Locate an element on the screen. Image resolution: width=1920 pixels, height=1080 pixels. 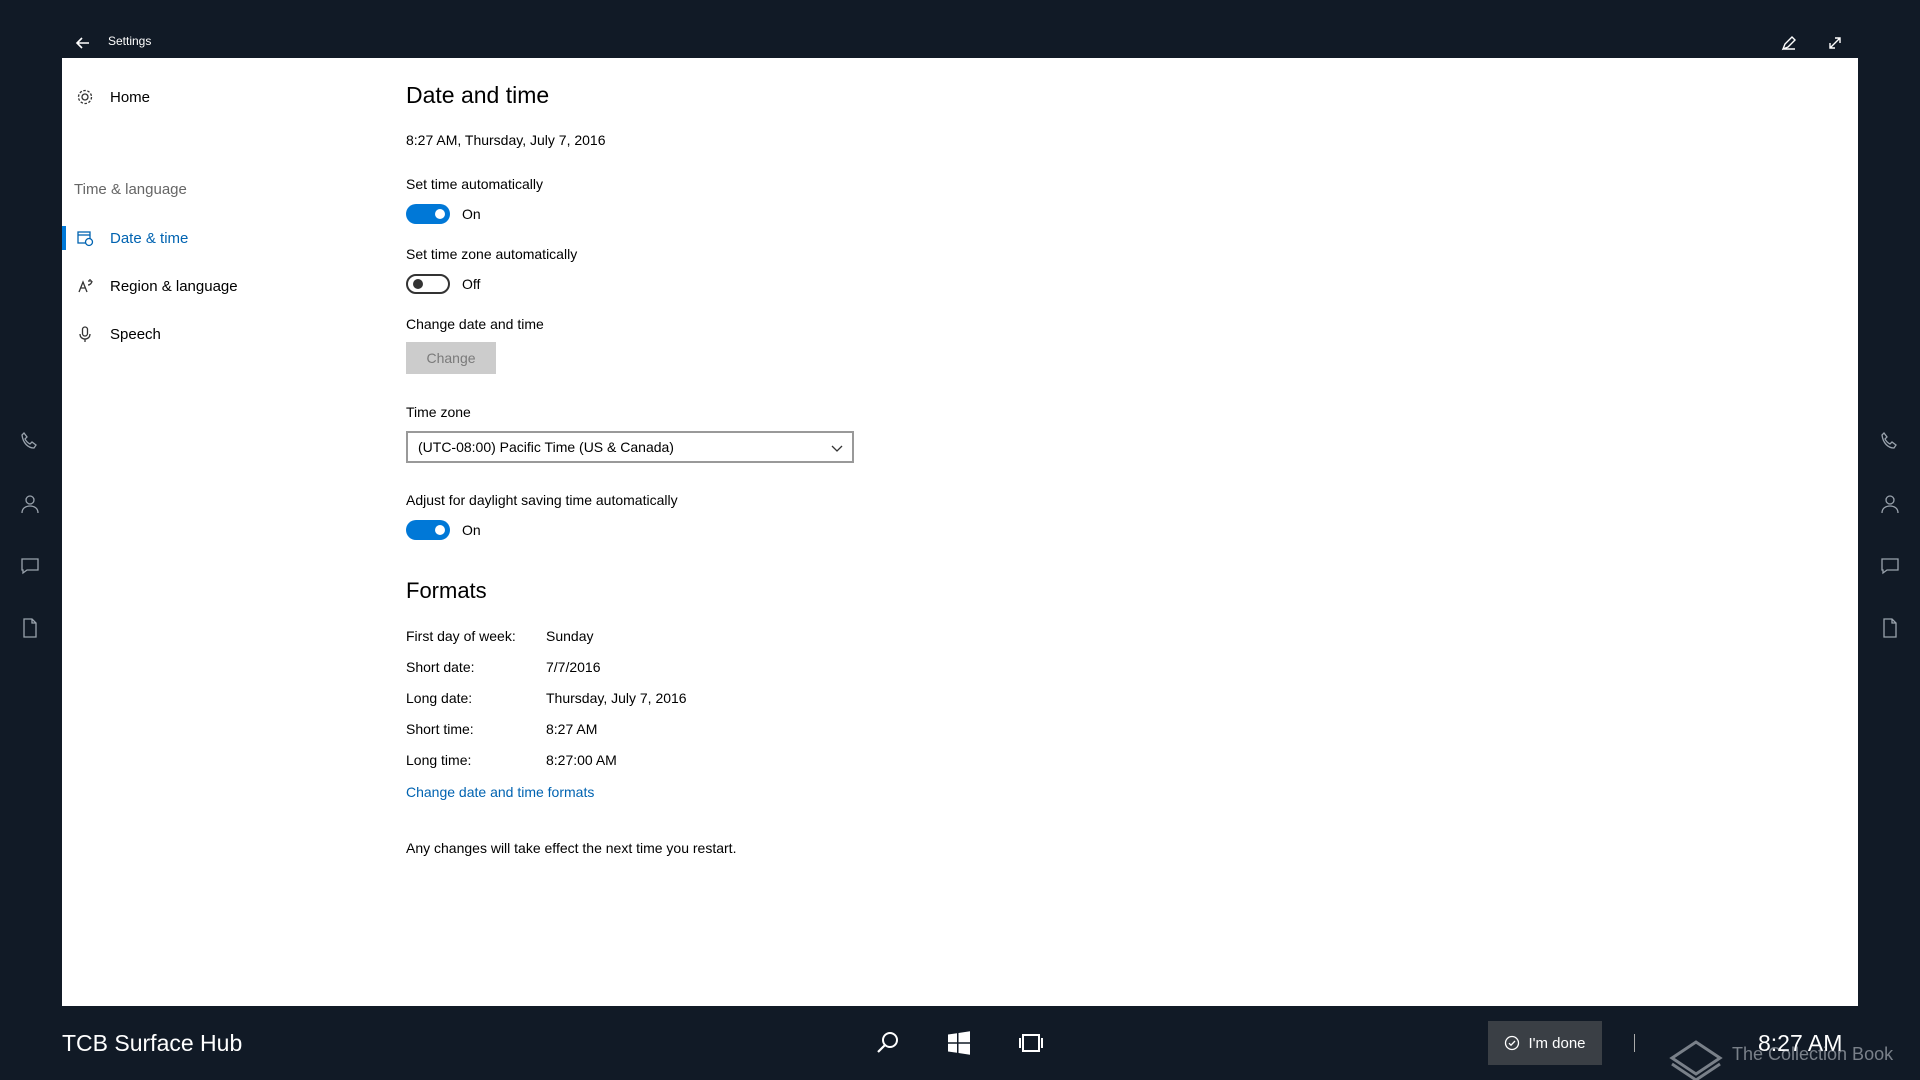
set-time-auto-state: On is located at coordinates (471, 214).